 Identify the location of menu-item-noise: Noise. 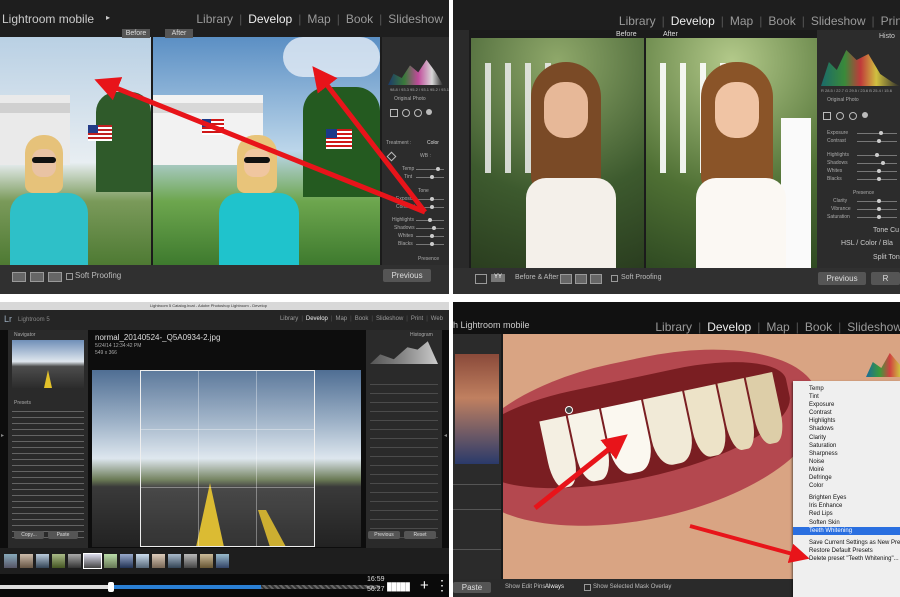
(846, 462).